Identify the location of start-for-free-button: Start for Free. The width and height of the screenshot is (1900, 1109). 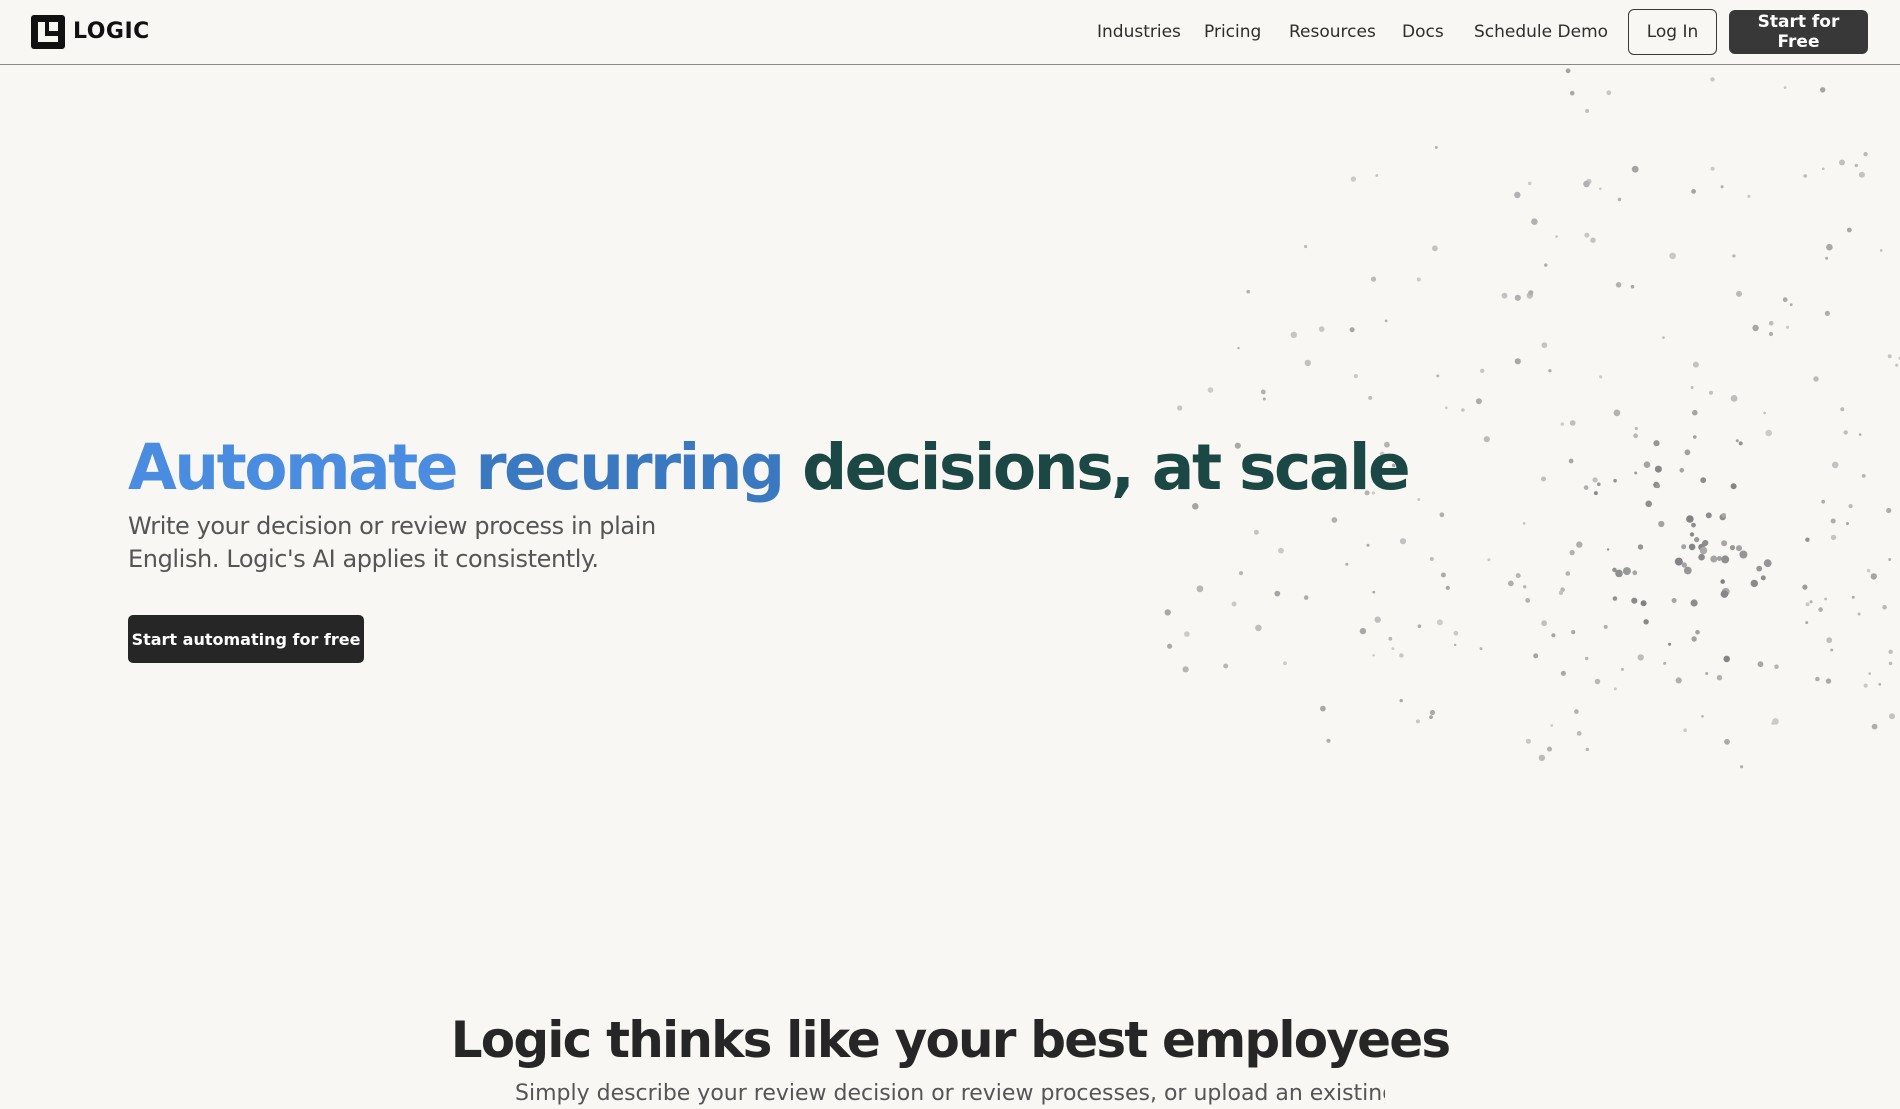
(1798, 32).